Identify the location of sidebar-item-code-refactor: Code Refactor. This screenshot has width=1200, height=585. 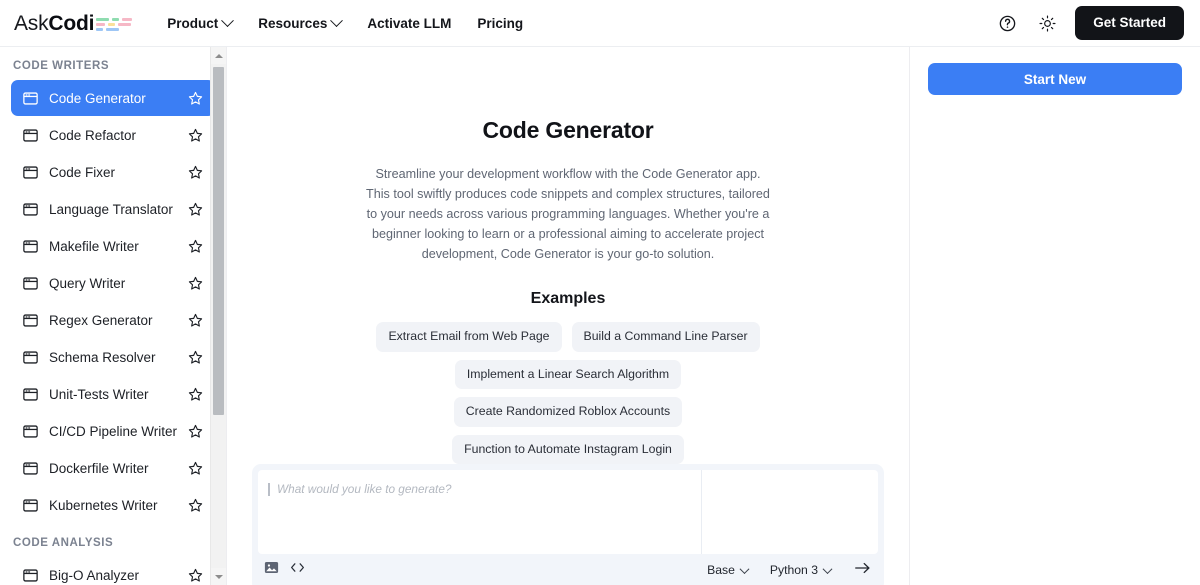
(113, 135).